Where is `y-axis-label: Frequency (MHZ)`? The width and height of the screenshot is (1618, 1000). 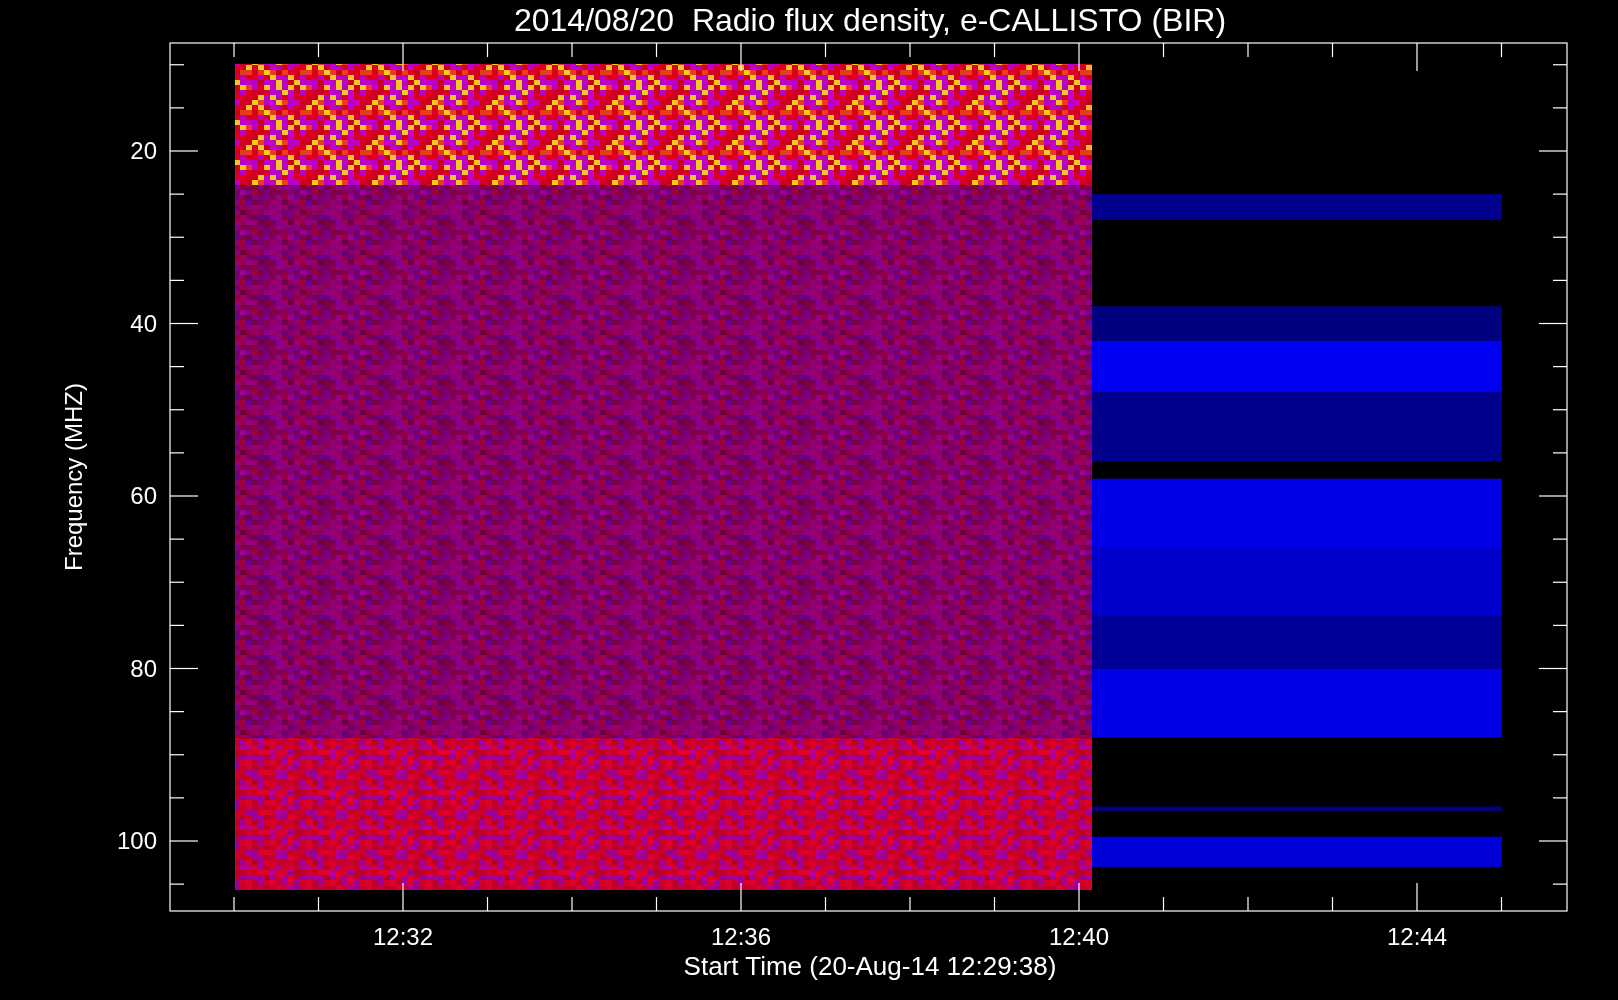 y-axis-label: Frequency (MHZ) is located at coordinates (73, 477).